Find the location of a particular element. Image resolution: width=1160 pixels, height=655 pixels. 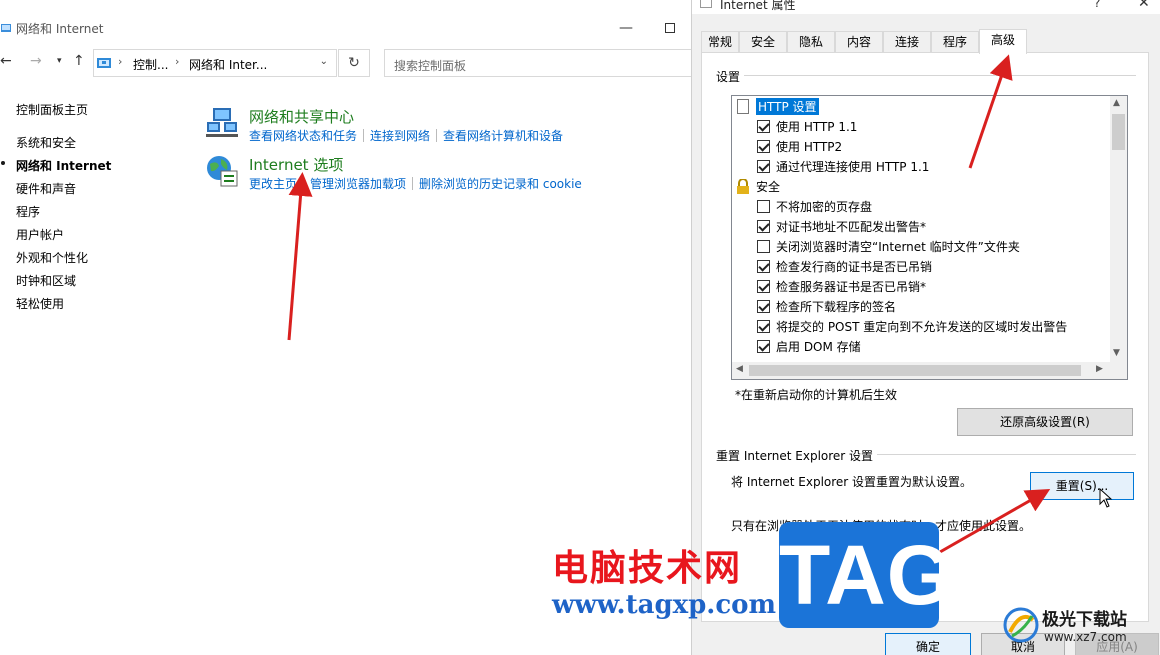

scroll-left-arrow-icon: ◀ is located at coordinates (739, 369).